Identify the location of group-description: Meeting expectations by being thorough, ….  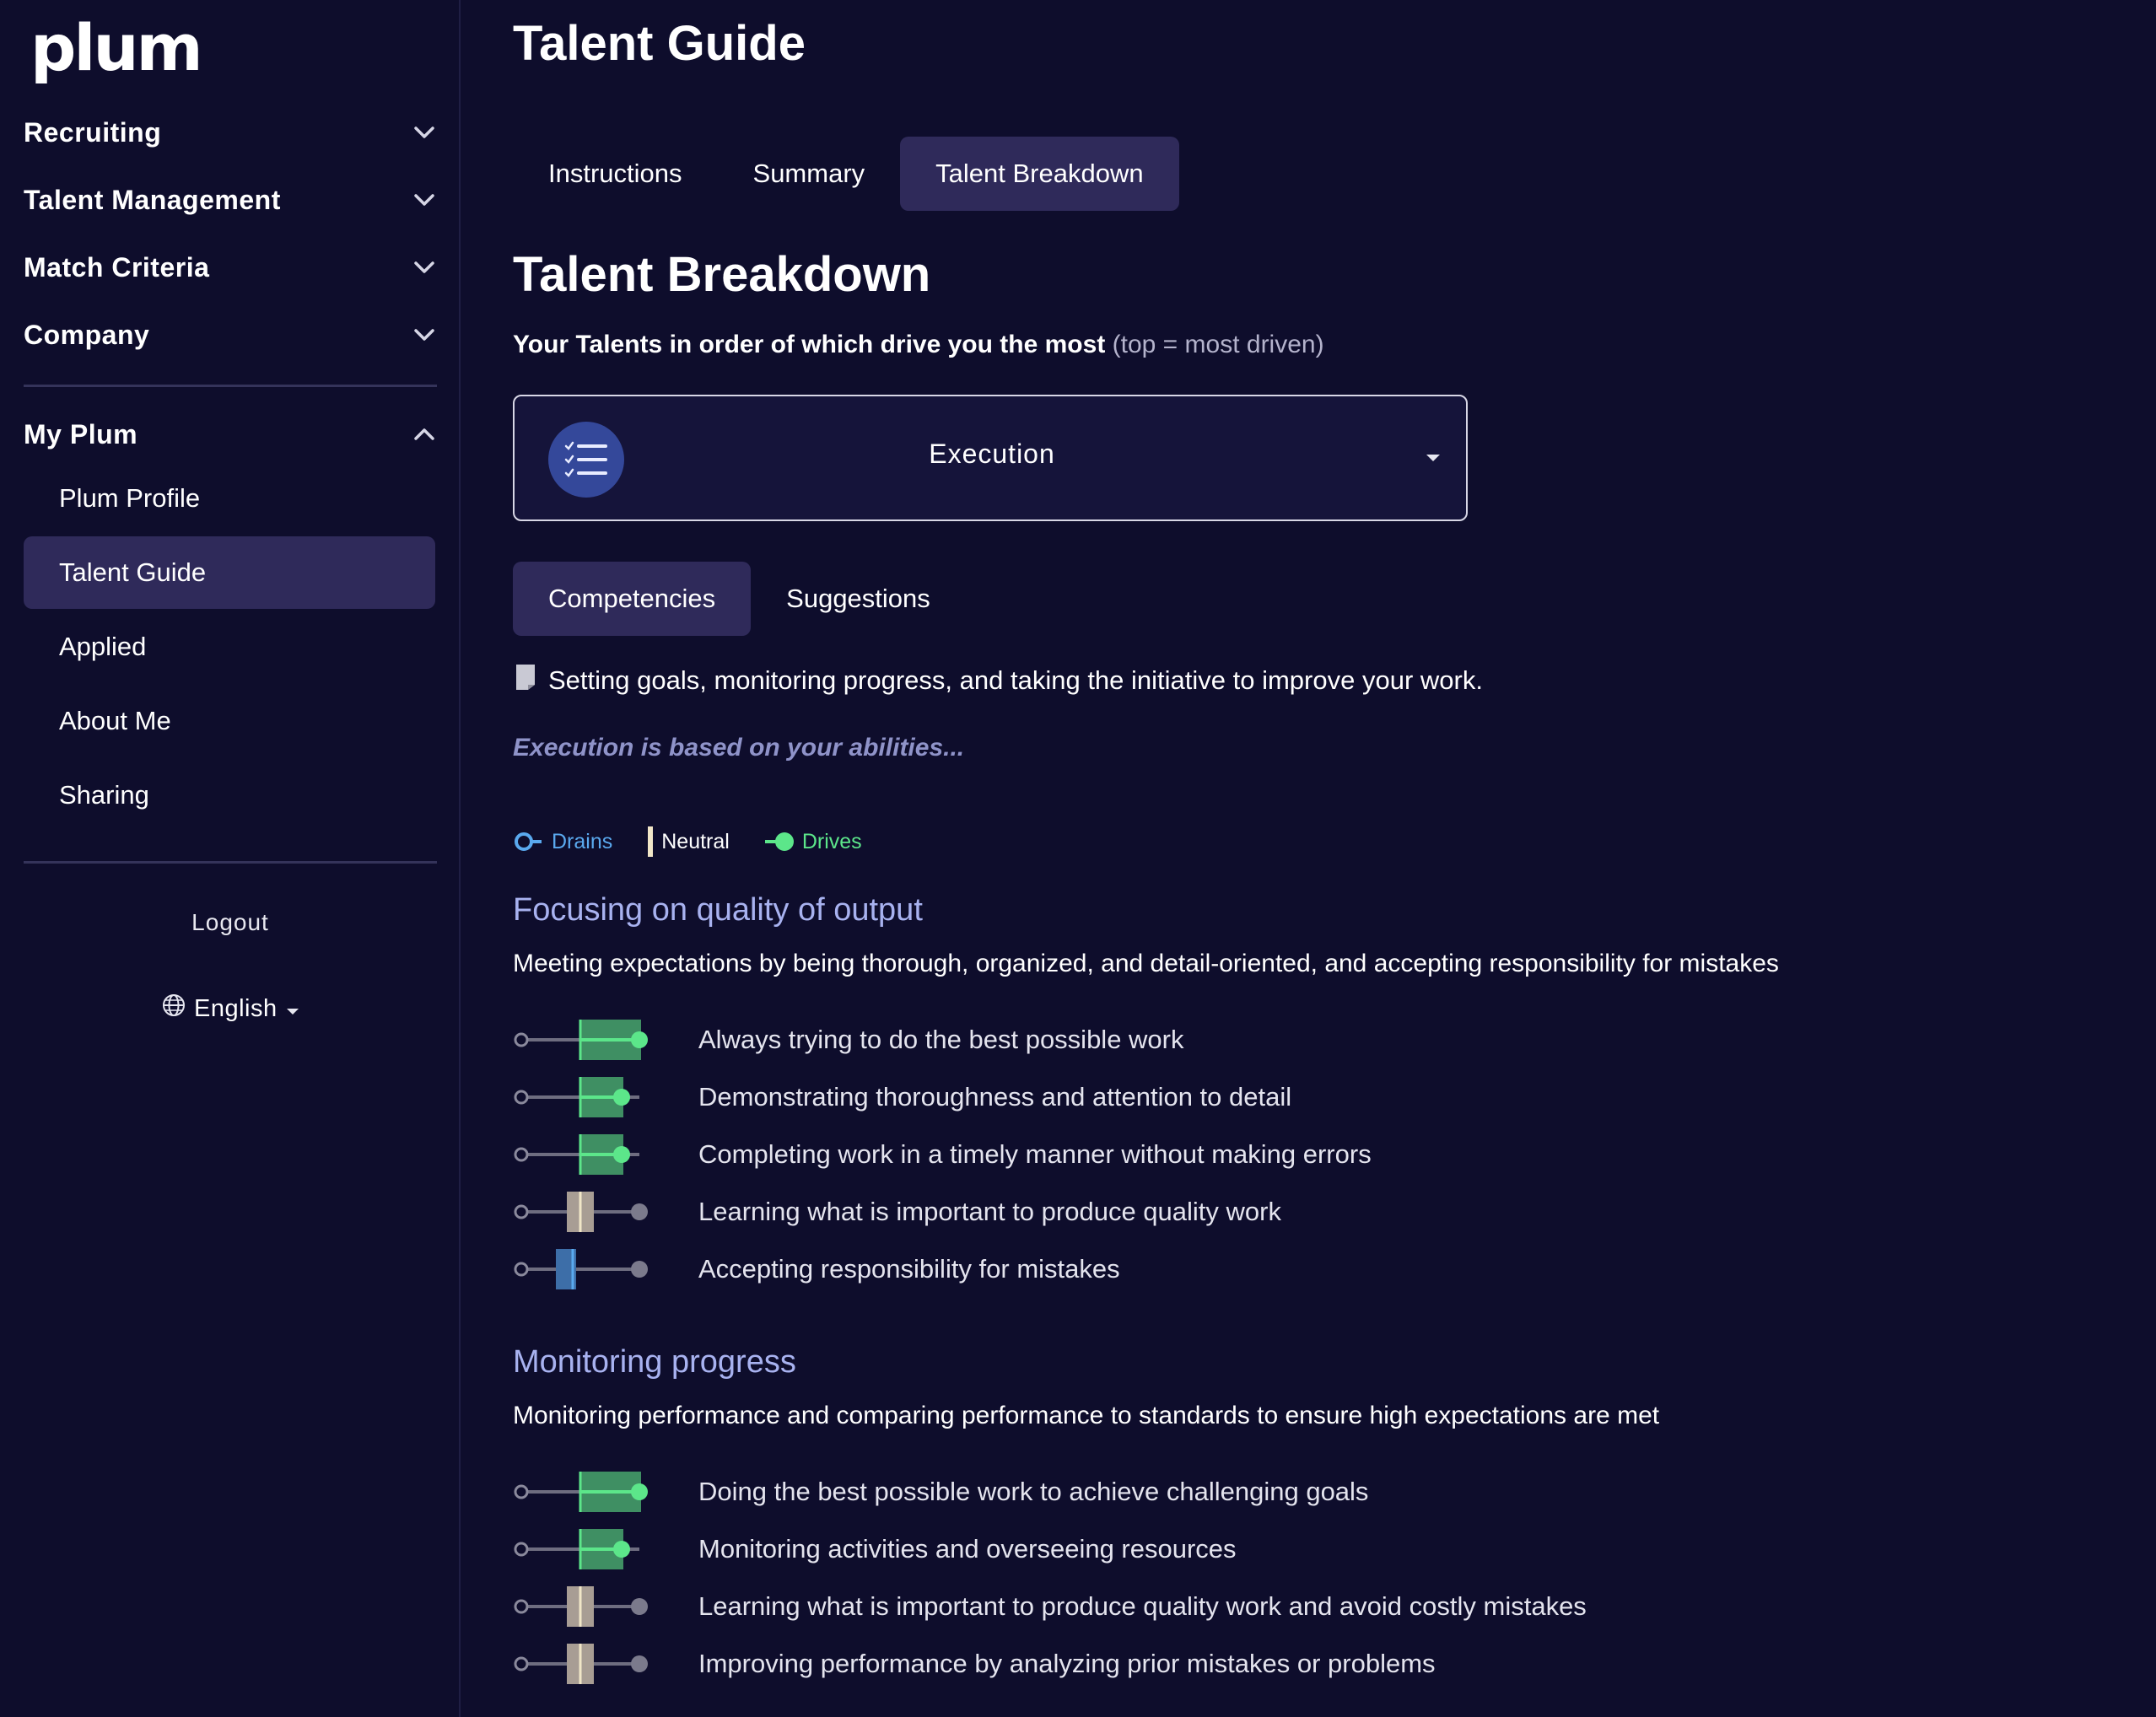
(1146, 963).